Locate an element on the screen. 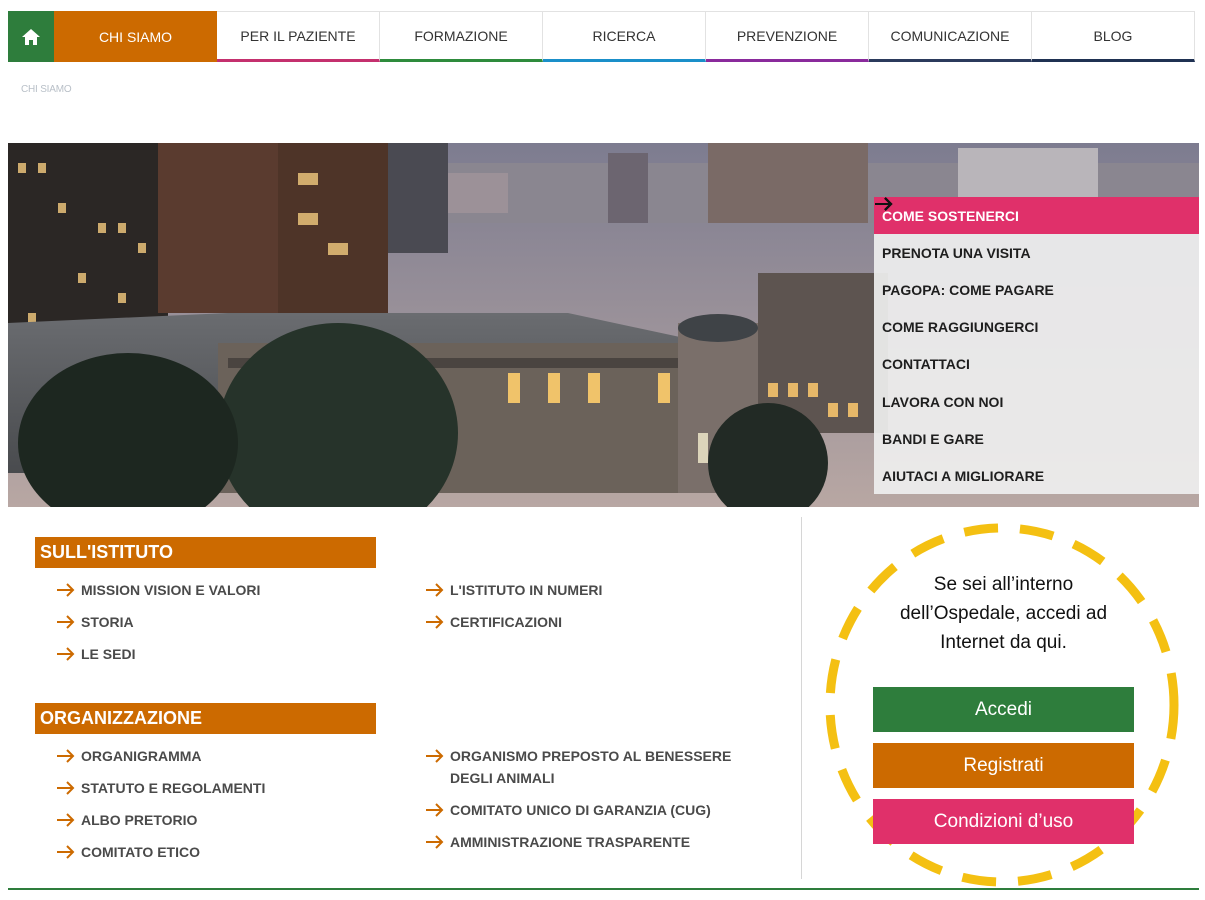  link-label: ORGANIGRAMMA is located at coordinates (141, 756).